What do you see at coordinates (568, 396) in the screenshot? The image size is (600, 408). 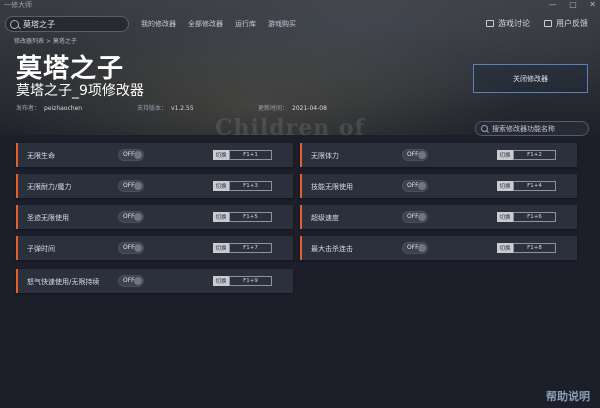 I see `help-link: 帮助说明` at bounding box center [568, 396].